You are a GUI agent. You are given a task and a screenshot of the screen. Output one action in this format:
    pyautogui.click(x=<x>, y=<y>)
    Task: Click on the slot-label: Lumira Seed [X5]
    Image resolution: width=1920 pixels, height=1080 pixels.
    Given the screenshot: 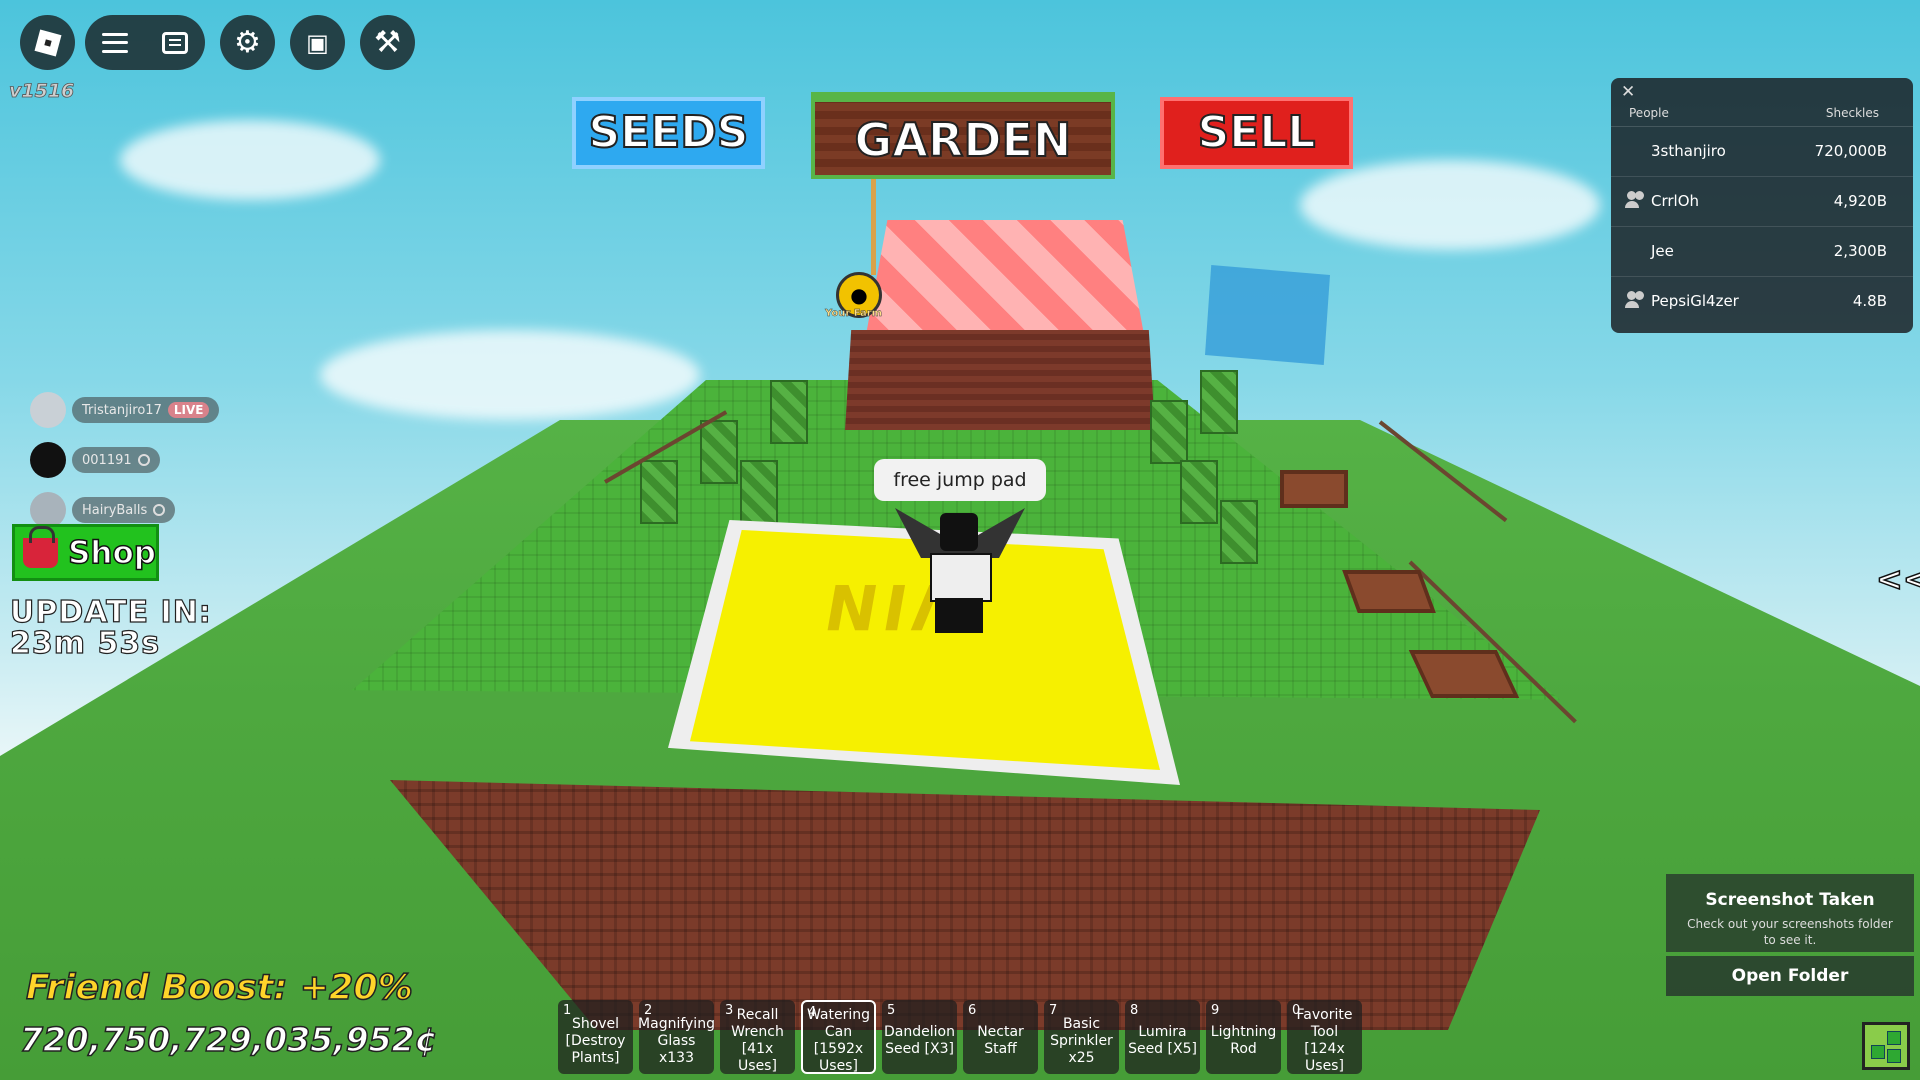 What is the action you would take?
    pyautogui.click(x=1162, y=1040)
    